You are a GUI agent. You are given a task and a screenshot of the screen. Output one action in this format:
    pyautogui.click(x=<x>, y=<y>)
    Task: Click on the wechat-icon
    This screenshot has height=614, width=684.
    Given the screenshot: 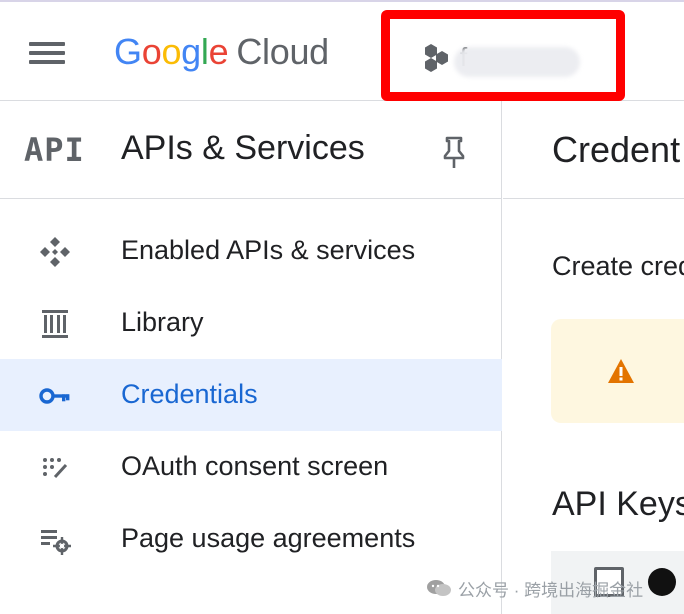 What is the action you would take?
    pyautogui.click(x=439, y=588)
    